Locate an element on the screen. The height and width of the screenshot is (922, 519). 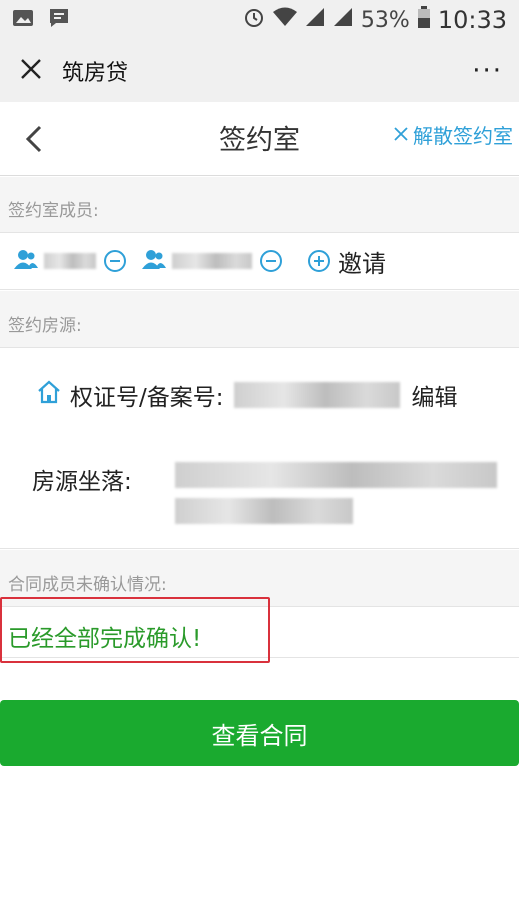
invite-button: 邀请 is located at coordinates (347, 261).